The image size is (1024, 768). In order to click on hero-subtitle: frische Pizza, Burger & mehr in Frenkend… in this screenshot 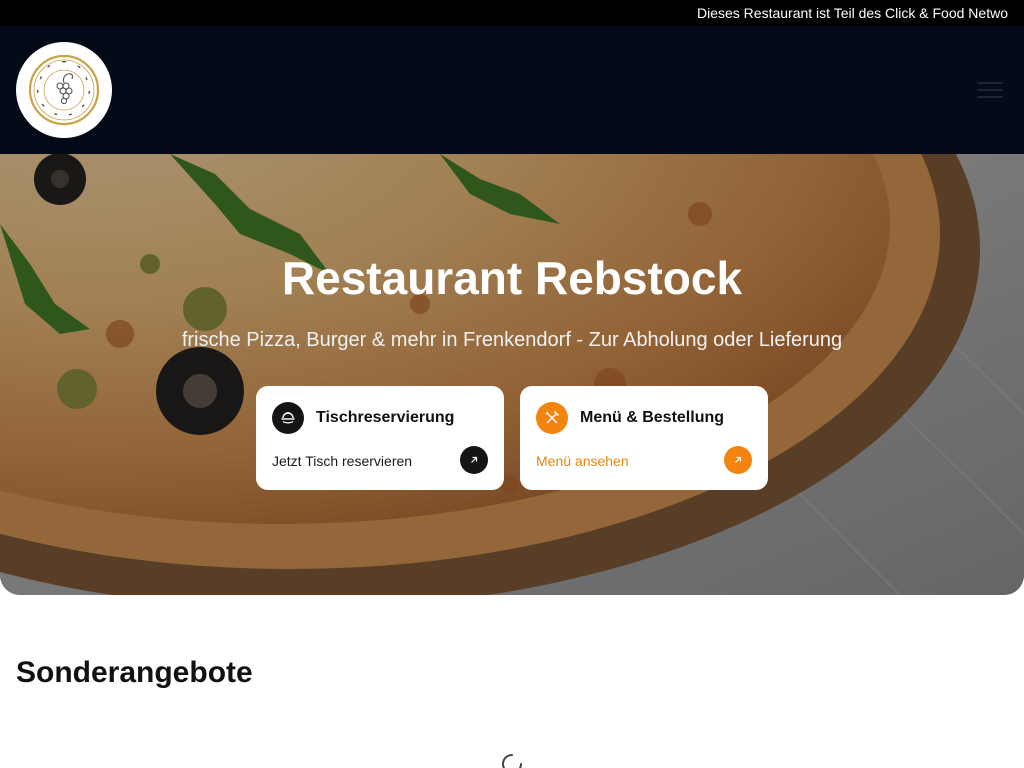, I will do `click(512, 340)`.